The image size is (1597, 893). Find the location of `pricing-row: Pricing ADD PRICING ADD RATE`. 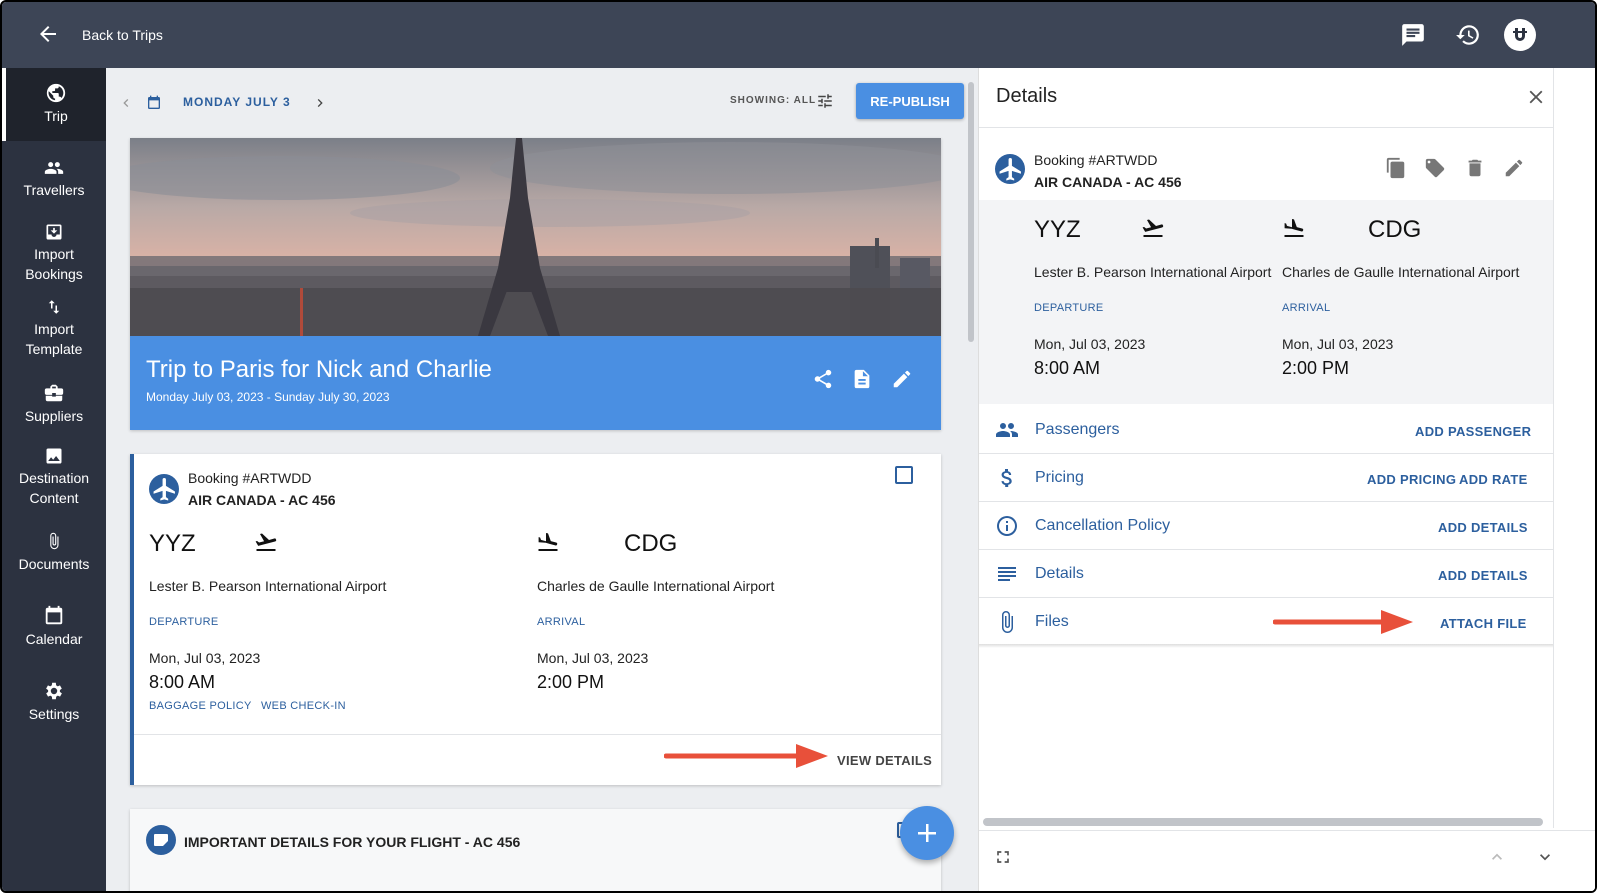

pricing-row: Pricing ADD PRICING ADD RATE is located at coordinates (1266, 478).